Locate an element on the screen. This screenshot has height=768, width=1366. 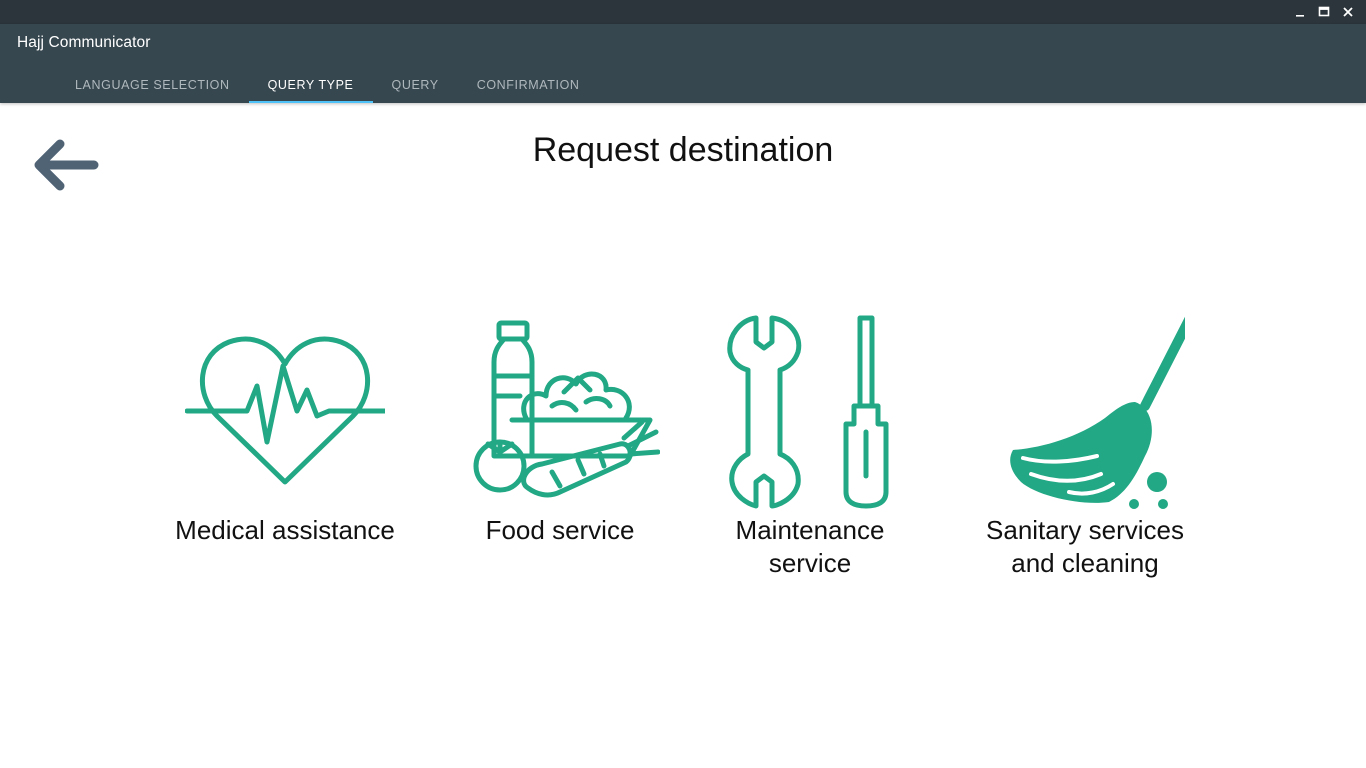
close-icon is located at coordinates (1348, 12).